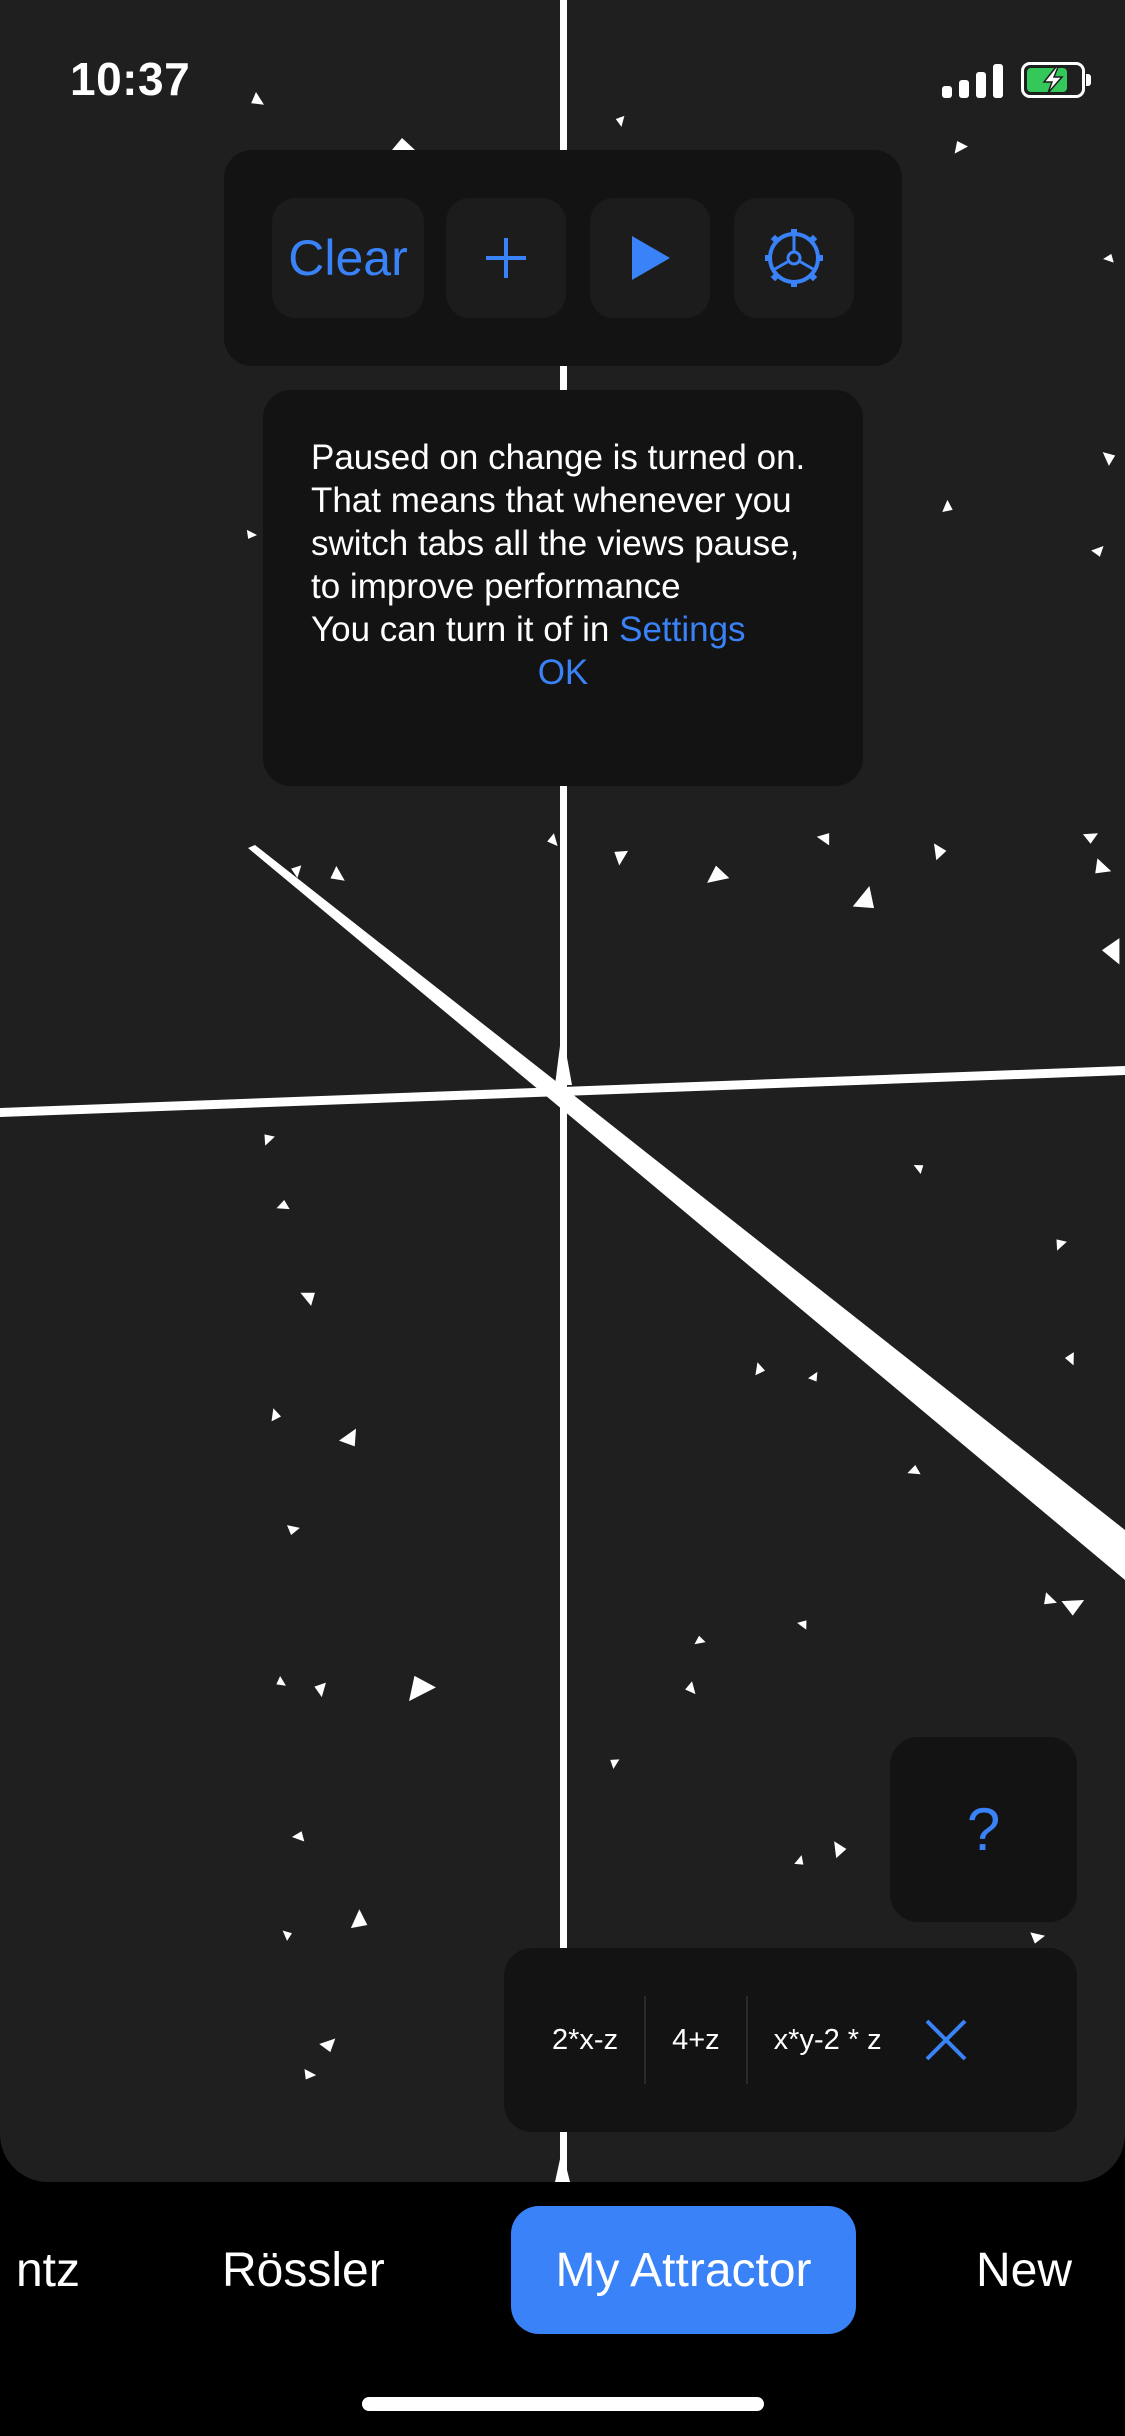 This screenshot has height=2436, width=1125. What do you see at coordinates (983, 1829) in the screenshot?
I see `help-button: ?` at bounding box center [983, 1829].